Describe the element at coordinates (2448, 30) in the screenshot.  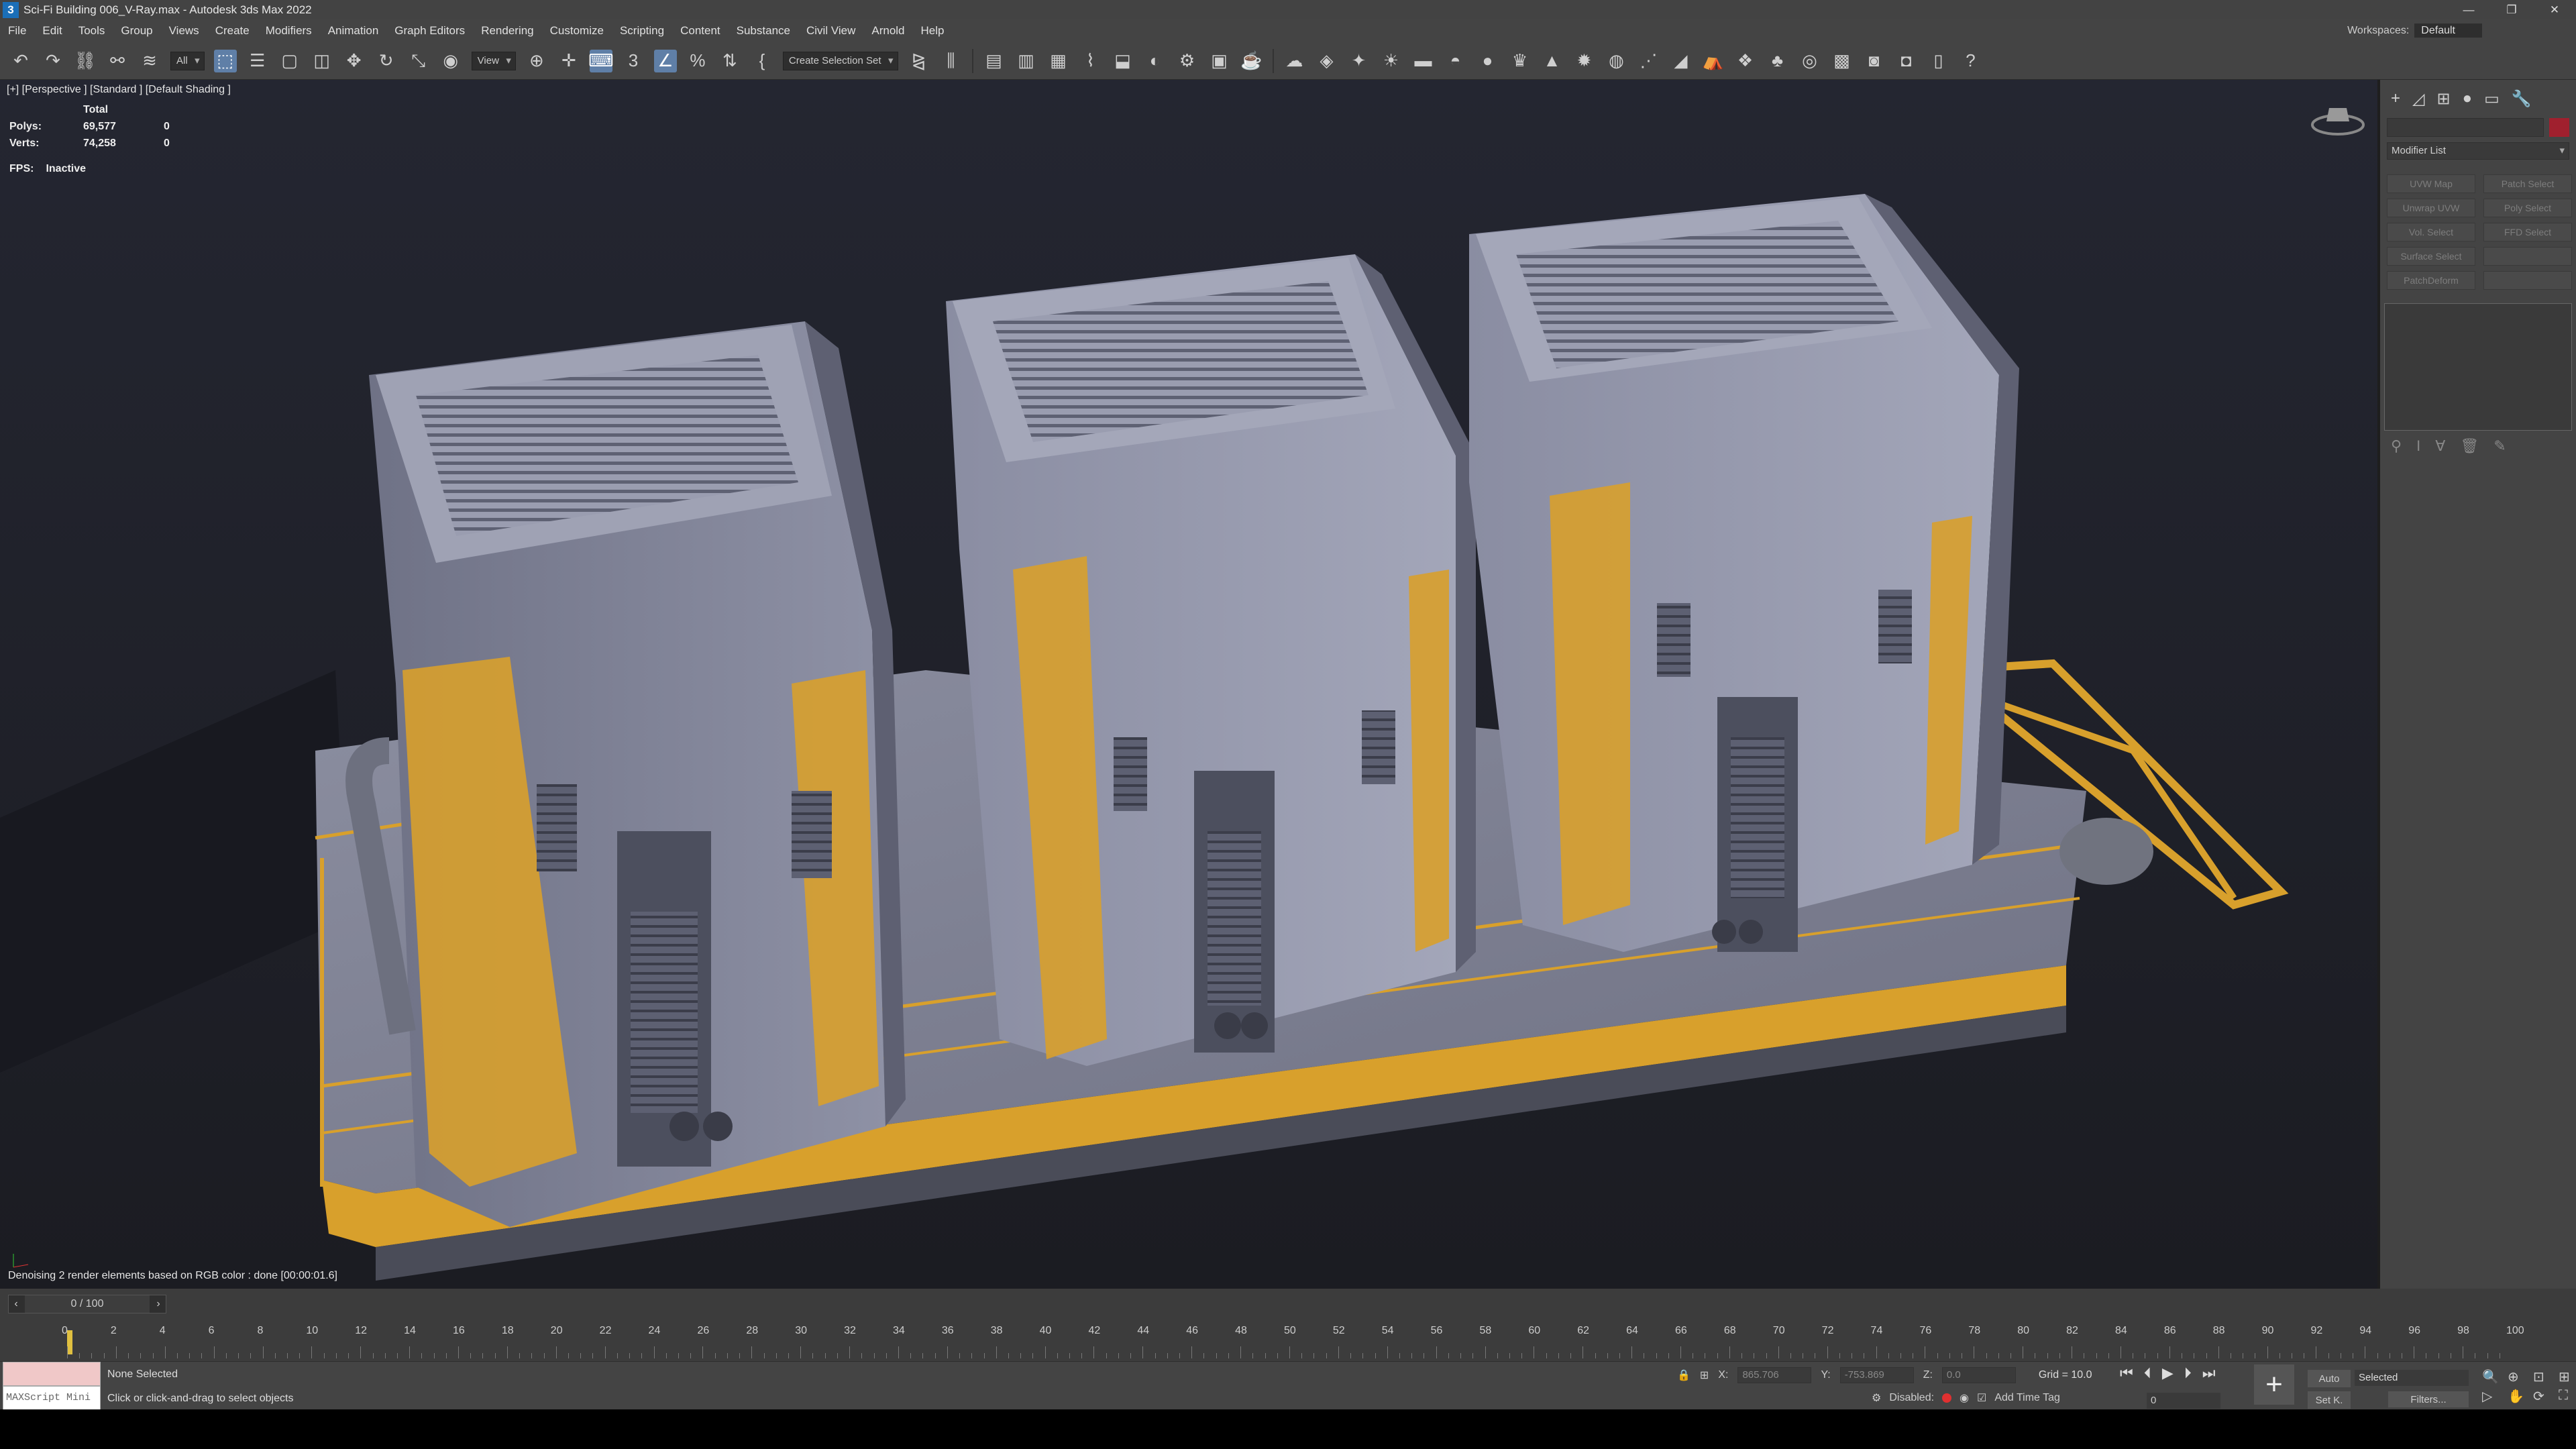
I see `workspace-value: Default` at that location.